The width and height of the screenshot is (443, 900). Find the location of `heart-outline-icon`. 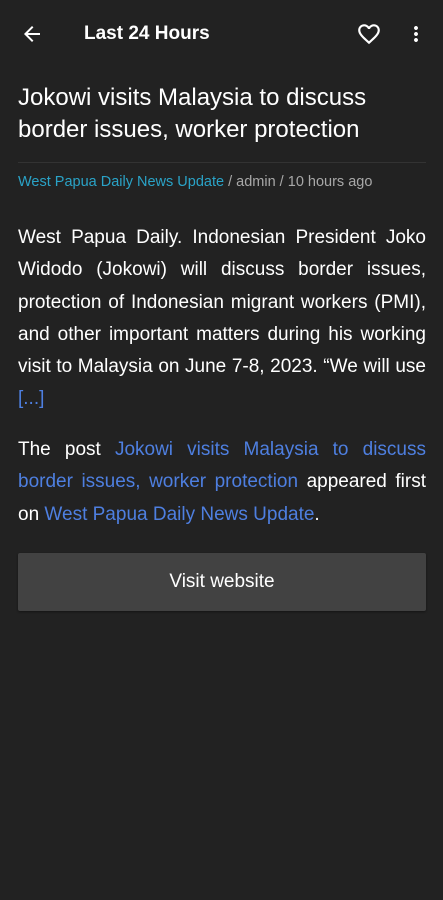

heart-outline-icon is located at coordinates (369, 34).